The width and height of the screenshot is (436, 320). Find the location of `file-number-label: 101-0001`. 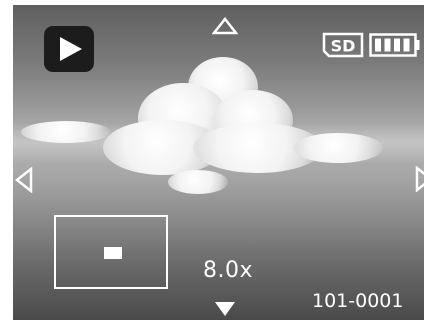

file-number-label: 101-0001 is located at coordinates (358, 301).